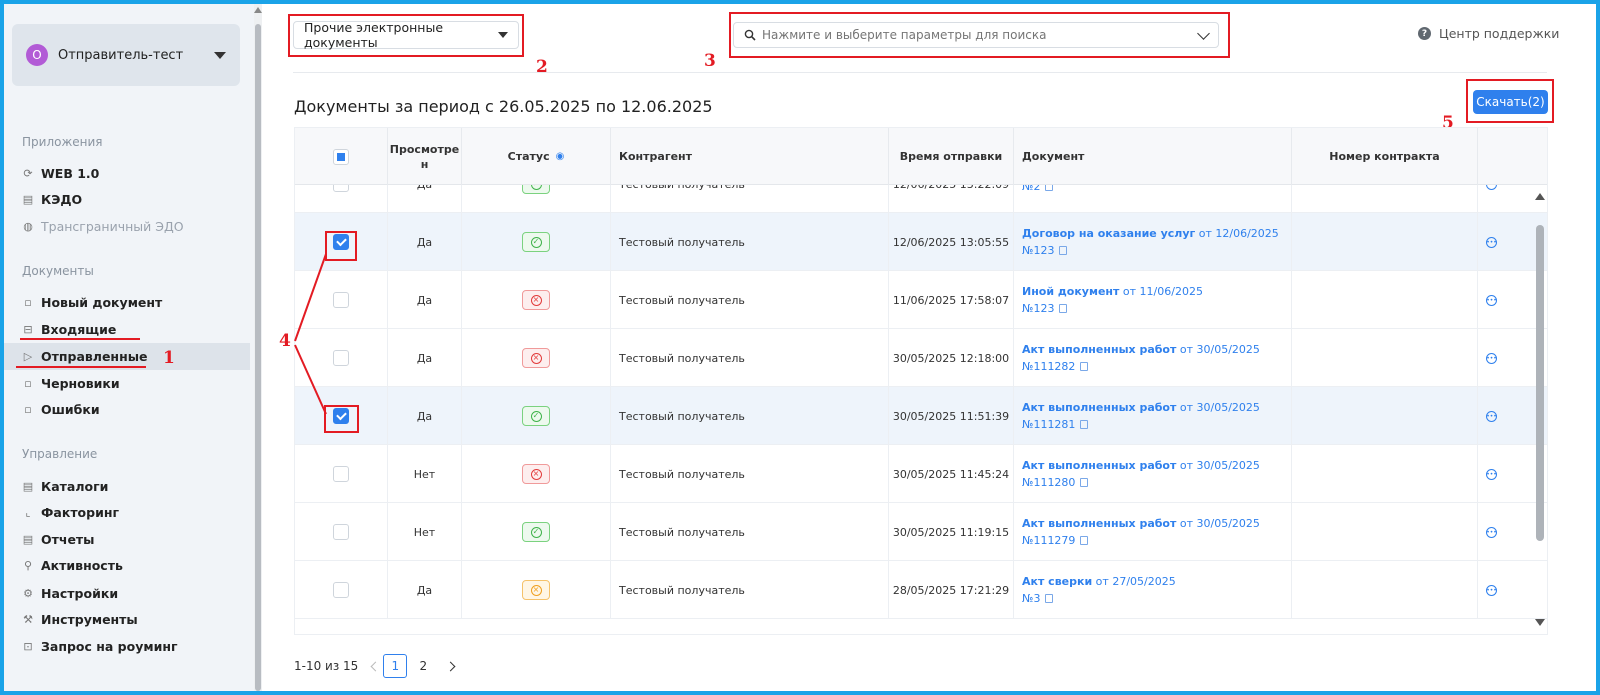 The height and width of the screenshot is (695, 1600). What do you see at coordinates (52, 199) in the screenshot?
I see `sidebar-item-kedo: ▤ КЭДО` at bounding box center [52, 199].